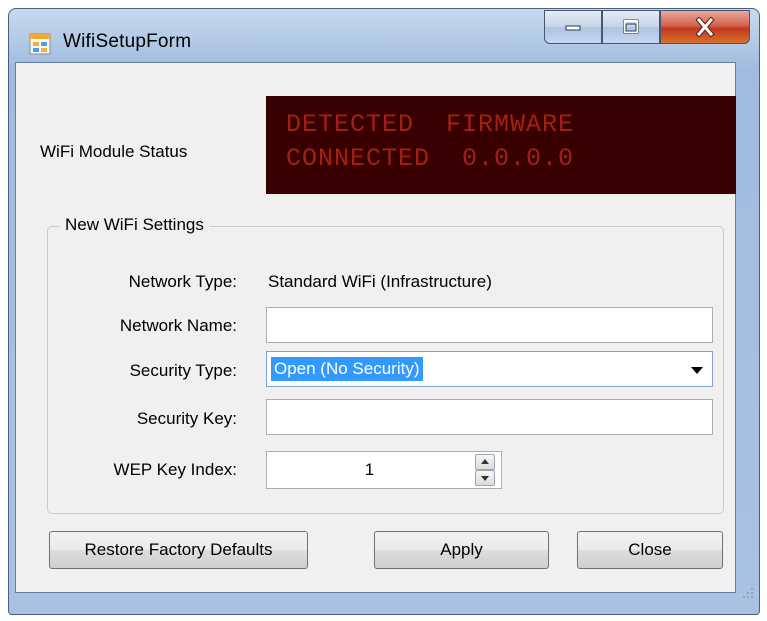  I want to click on resize-grip-icon, so click(748, 593).